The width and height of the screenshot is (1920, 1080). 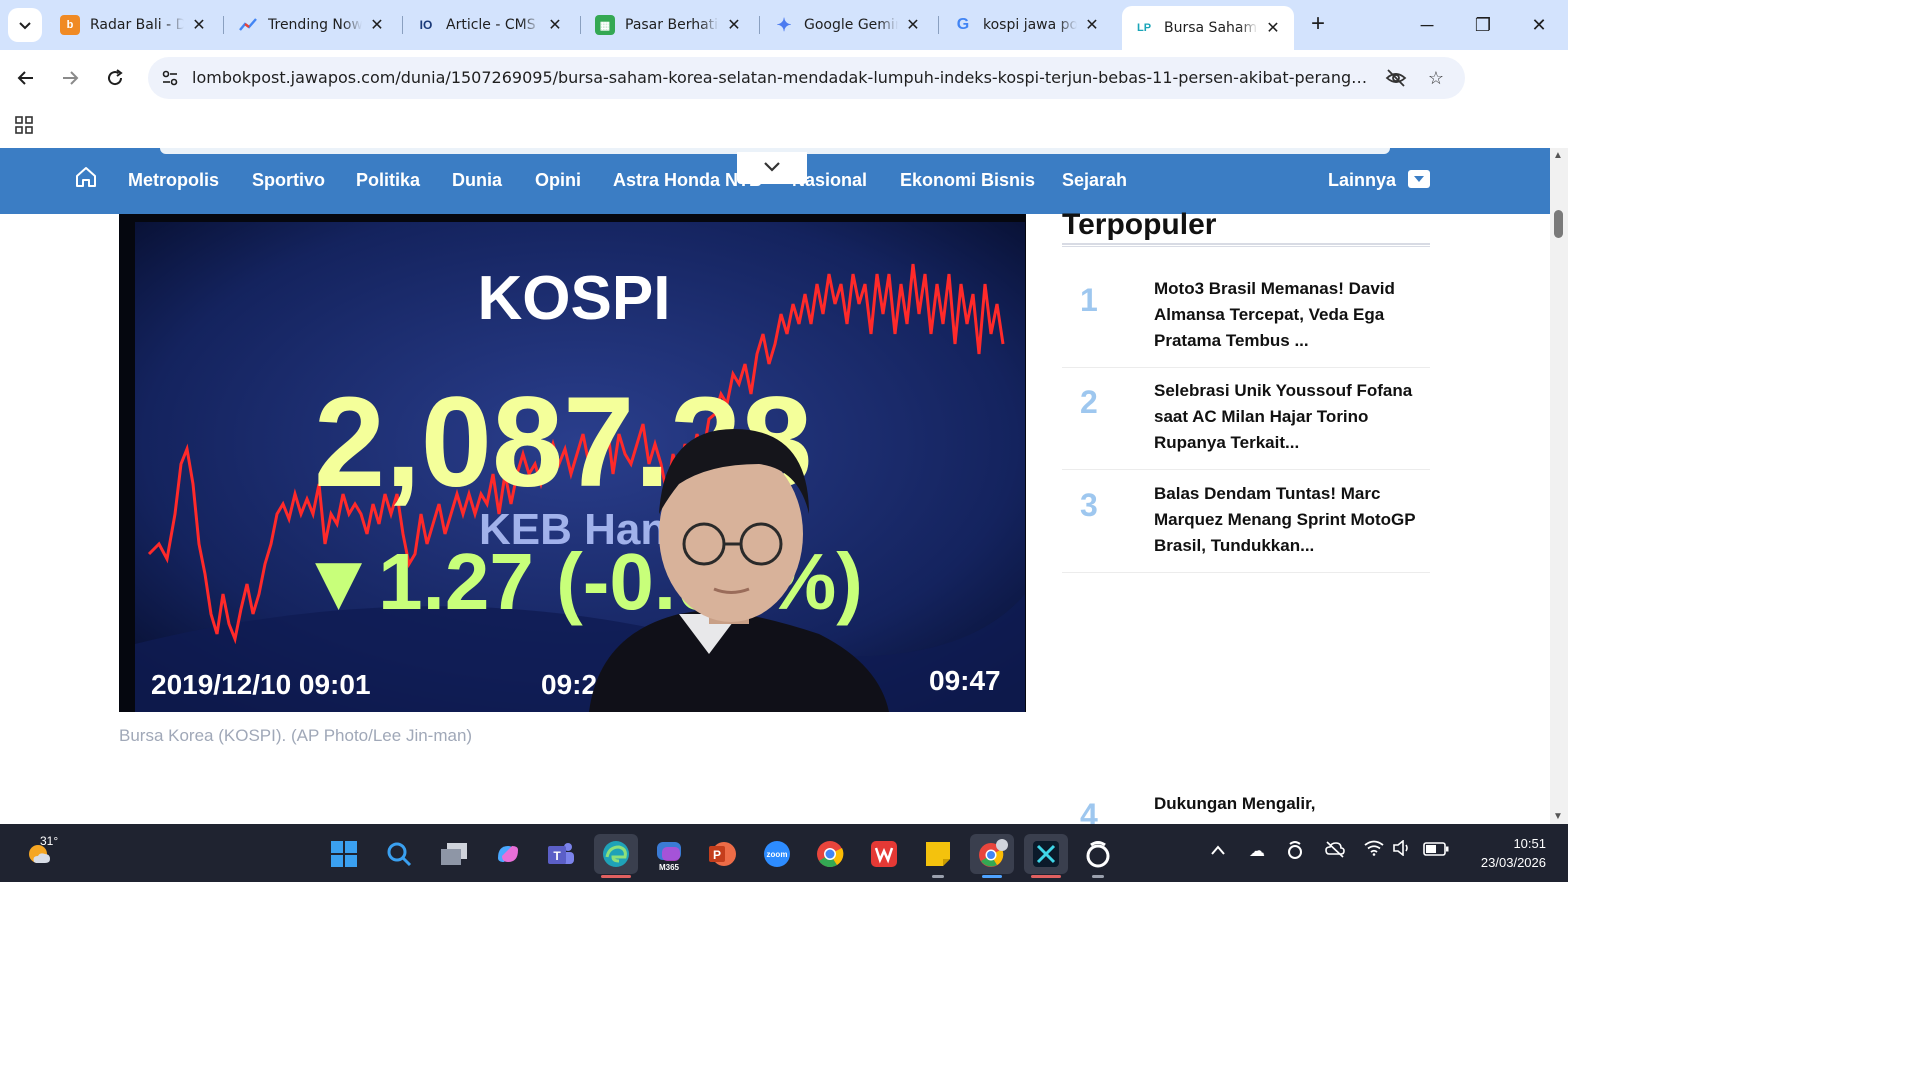 I want to click on gemini-favicon-icon: ✦, so click(x=784, y=24).